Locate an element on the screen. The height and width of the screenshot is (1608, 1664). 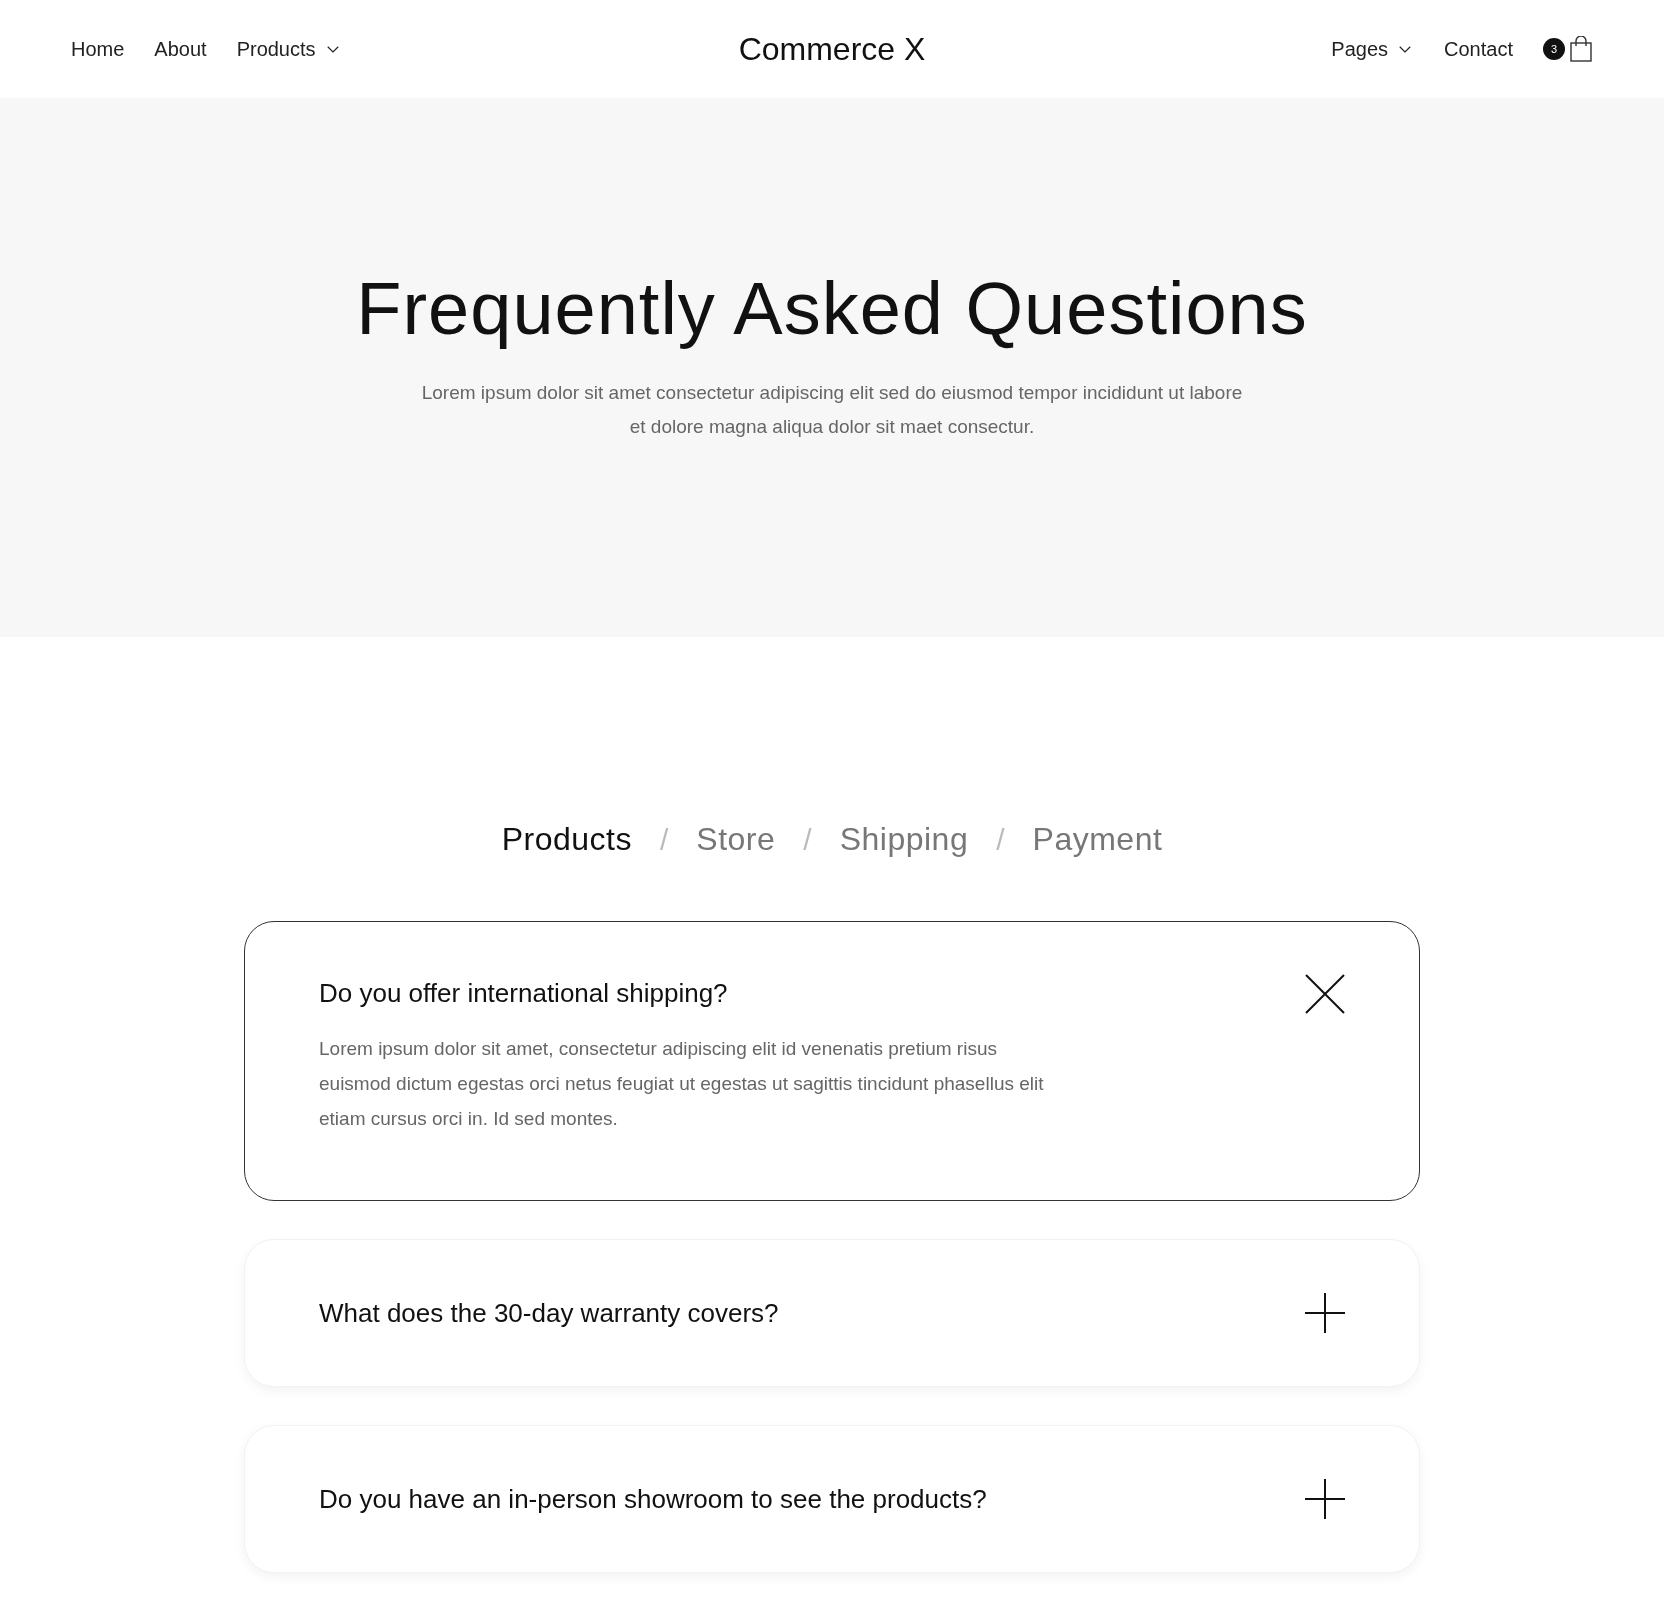
nav-link: About is located at coordinates (180, 49).